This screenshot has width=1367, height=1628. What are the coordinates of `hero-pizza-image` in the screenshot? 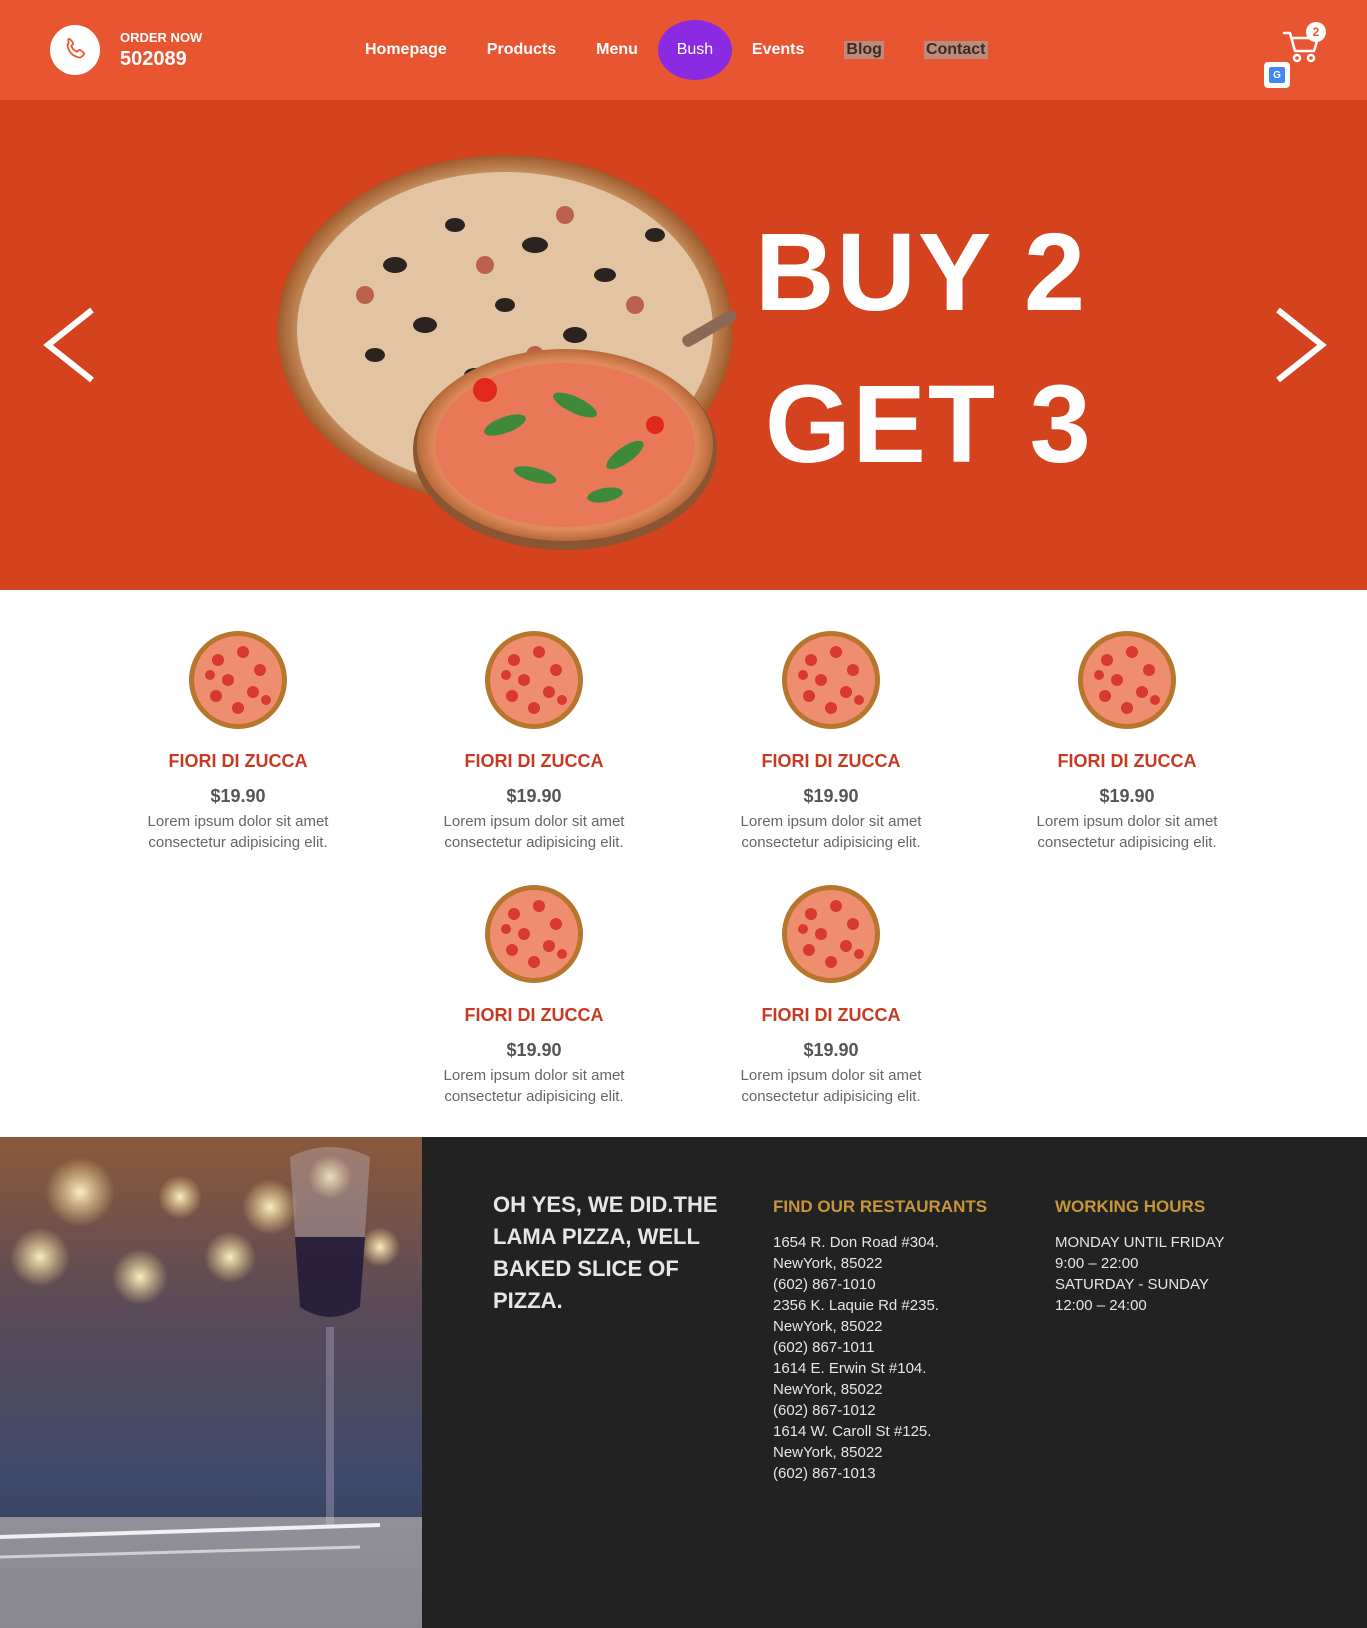 It's located at (507, 352).